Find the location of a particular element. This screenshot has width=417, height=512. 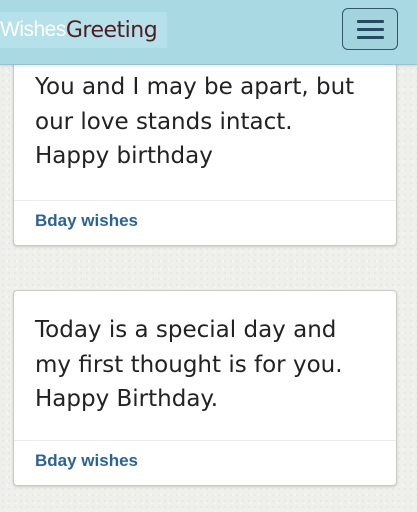

wish-text-line: Happy Birthday. is located at coordinates (127, 399).